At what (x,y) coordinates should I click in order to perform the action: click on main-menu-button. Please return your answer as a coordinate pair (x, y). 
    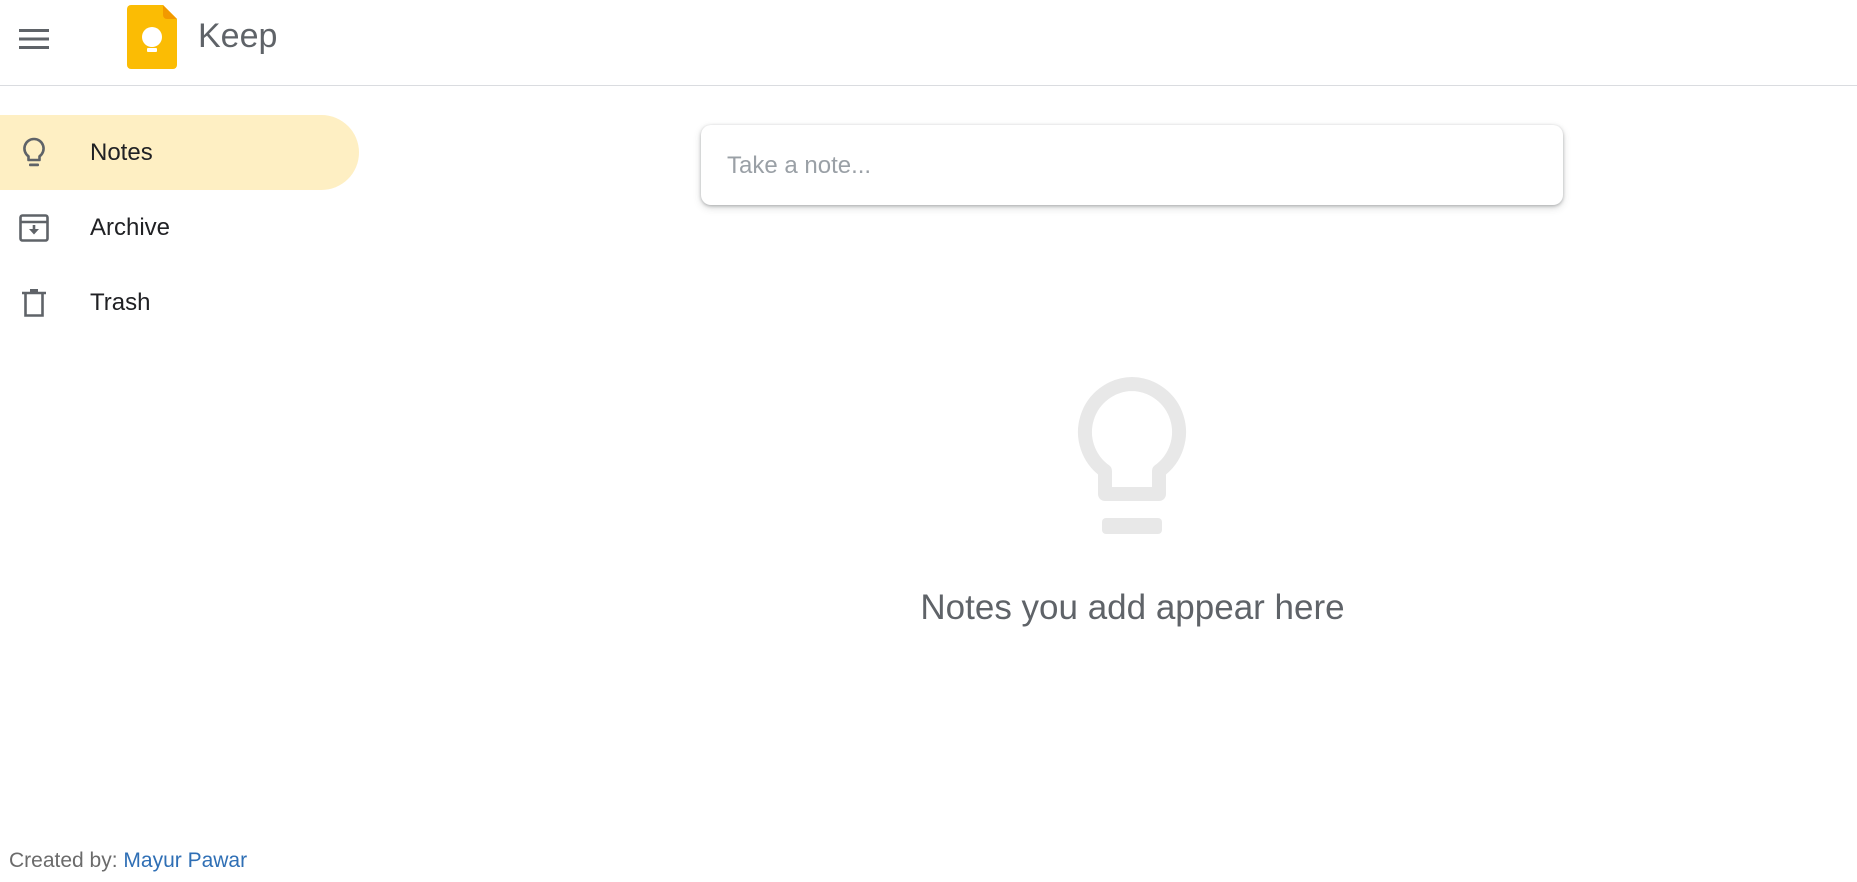
    Looking at the image, I should click on (34, 39).